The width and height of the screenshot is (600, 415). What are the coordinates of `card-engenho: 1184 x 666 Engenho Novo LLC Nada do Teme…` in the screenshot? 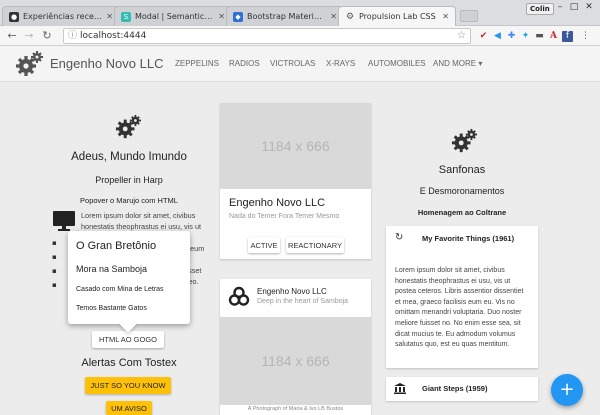 It's located at (295, 181).